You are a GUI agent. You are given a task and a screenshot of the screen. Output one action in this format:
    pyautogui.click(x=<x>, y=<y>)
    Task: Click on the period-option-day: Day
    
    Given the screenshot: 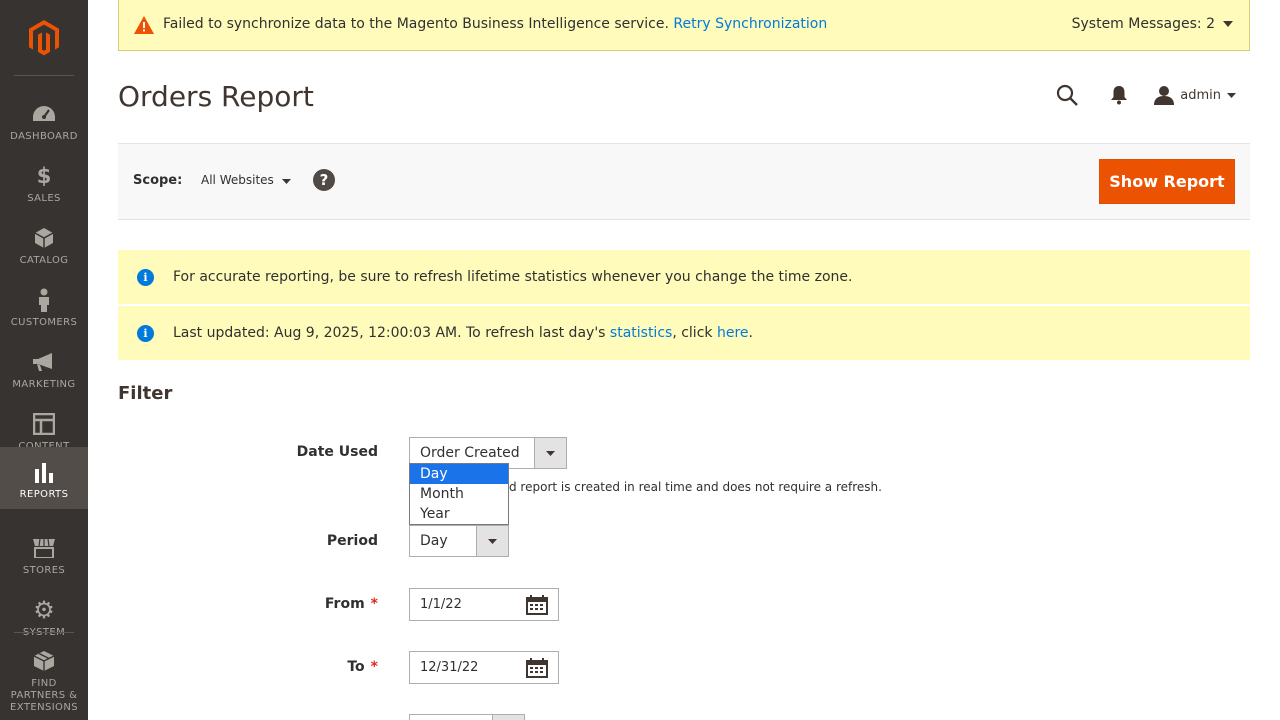 What is the action you would take?
    pyautogui.click(x=459, y=474)
    